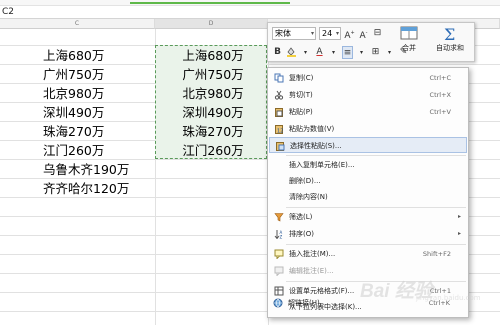  I want to click on autosum-label: 自动求和, so click(450, 48).